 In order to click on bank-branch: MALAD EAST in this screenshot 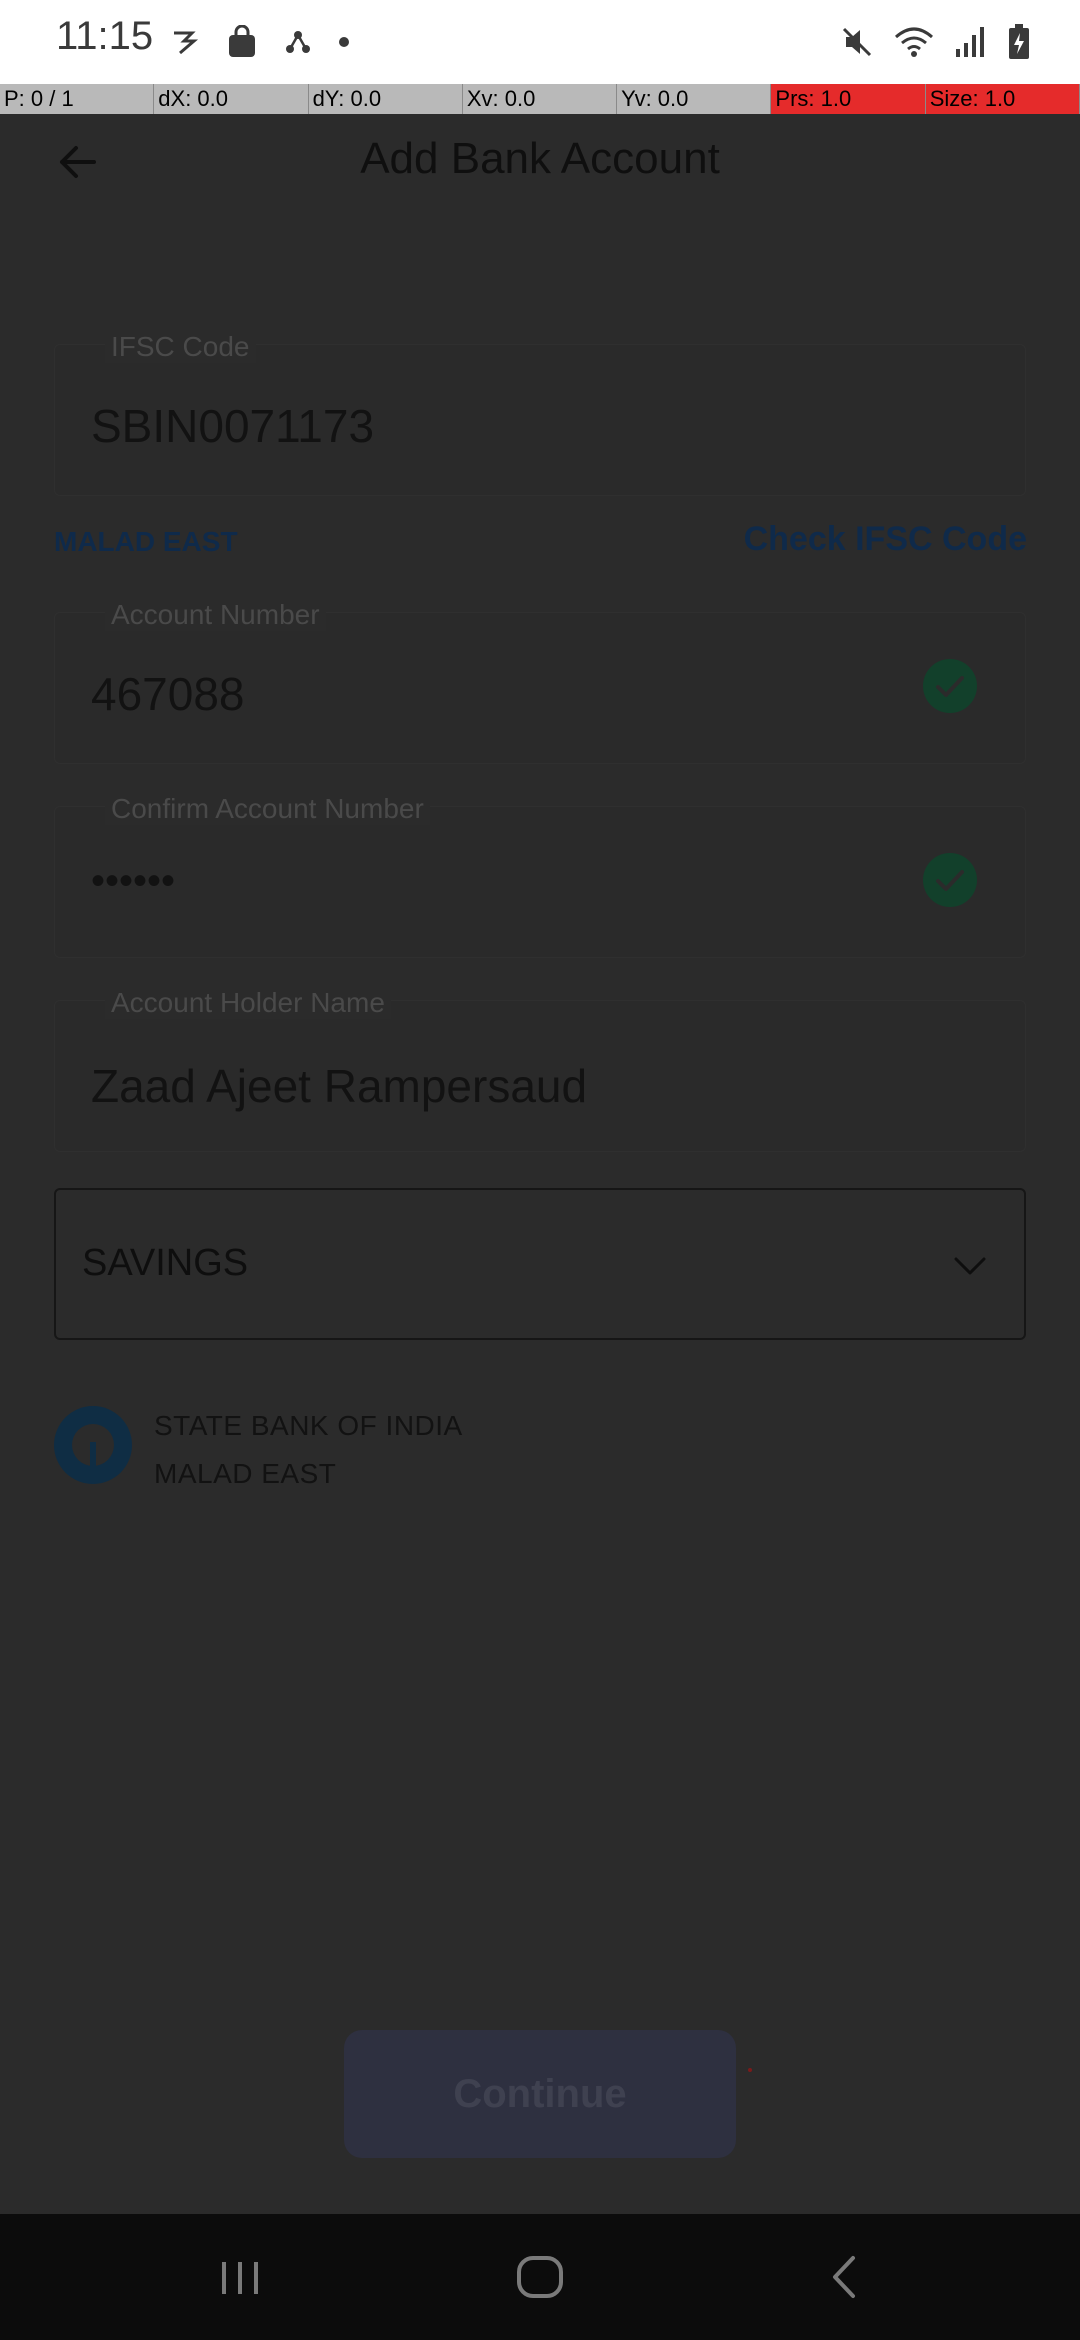, I will do `click(245, 1473)`.